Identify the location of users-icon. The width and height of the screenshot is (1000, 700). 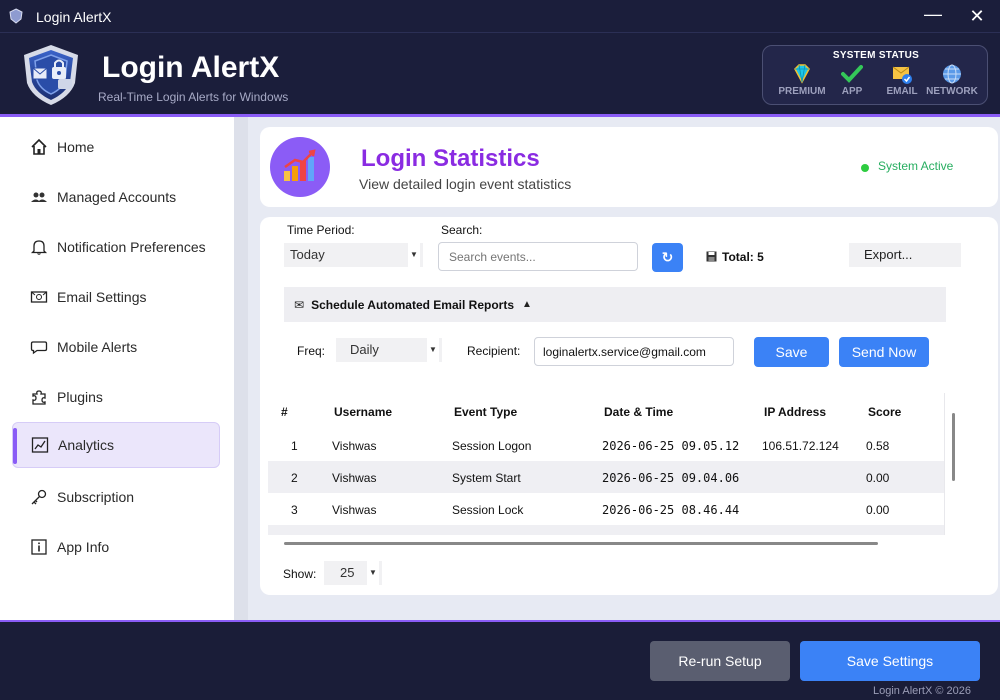
(39, 197).